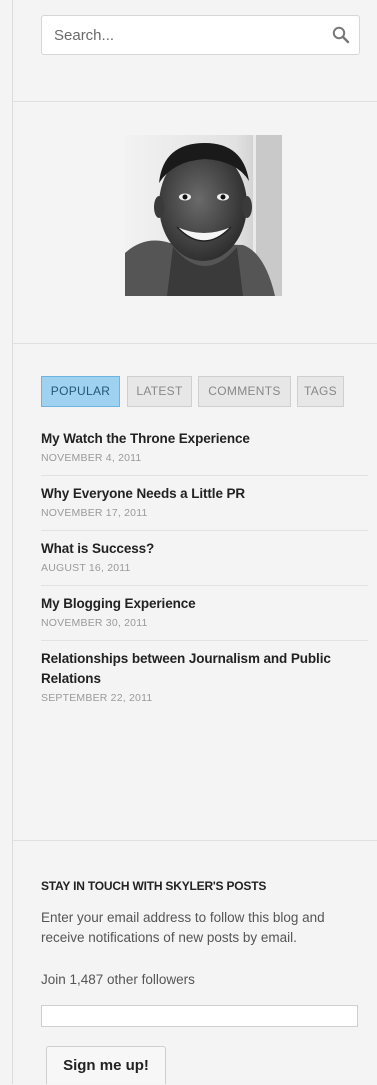  I want to click on follower-count: Join 1,487 other followers, so click(118, 979).